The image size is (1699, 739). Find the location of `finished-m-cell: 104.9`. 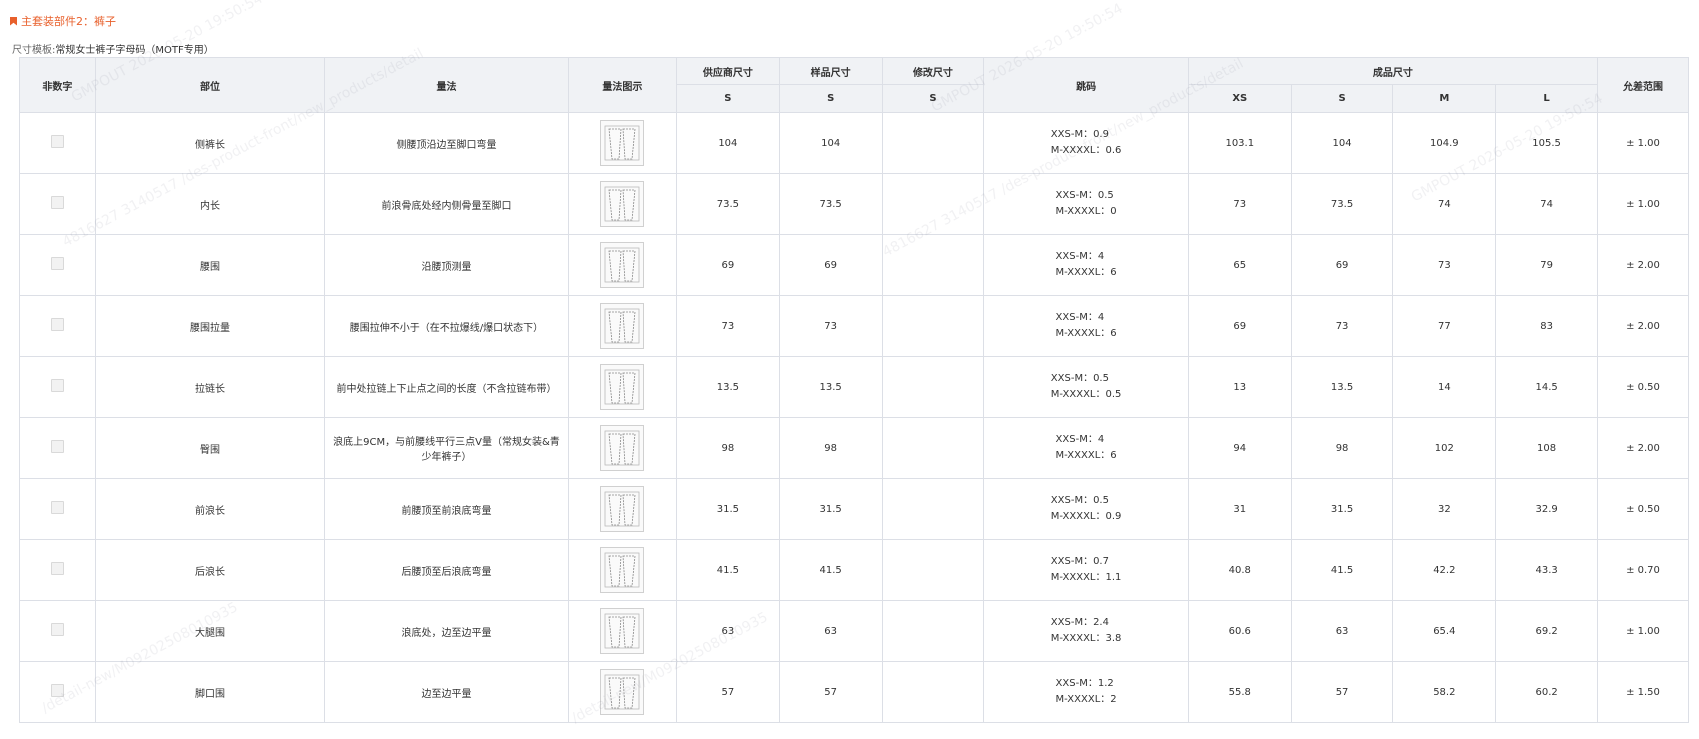

finished-m-cell: 104.9 is located at coordinates (1444, 143).